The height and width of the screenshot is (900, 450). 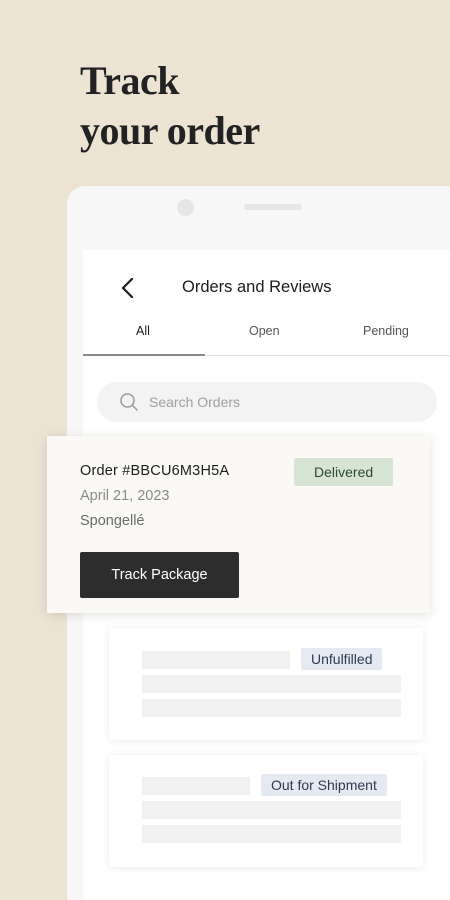 I want to click on order-card-unfulfilled: Unfulfilled, so click(x=266, y=684).